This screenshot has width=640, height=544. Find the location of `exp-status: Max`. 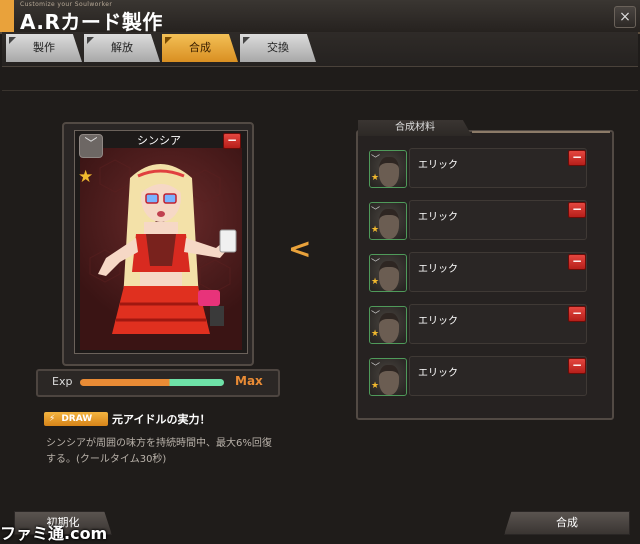

exp-status: Max is located at coordinates (249, 381).